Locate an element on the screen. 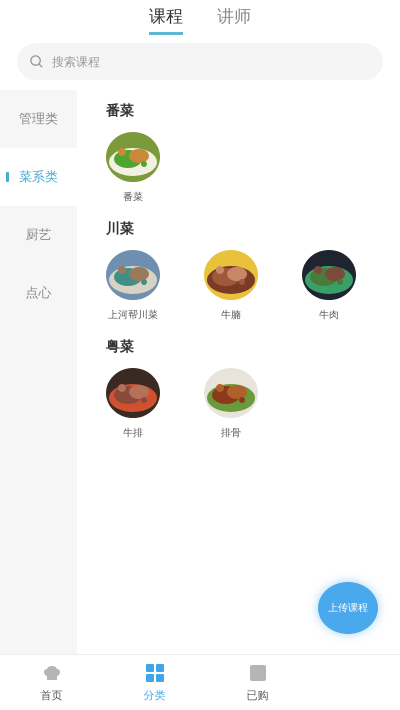  search-field: 搜索课程 is located at coordinates (200, 61).